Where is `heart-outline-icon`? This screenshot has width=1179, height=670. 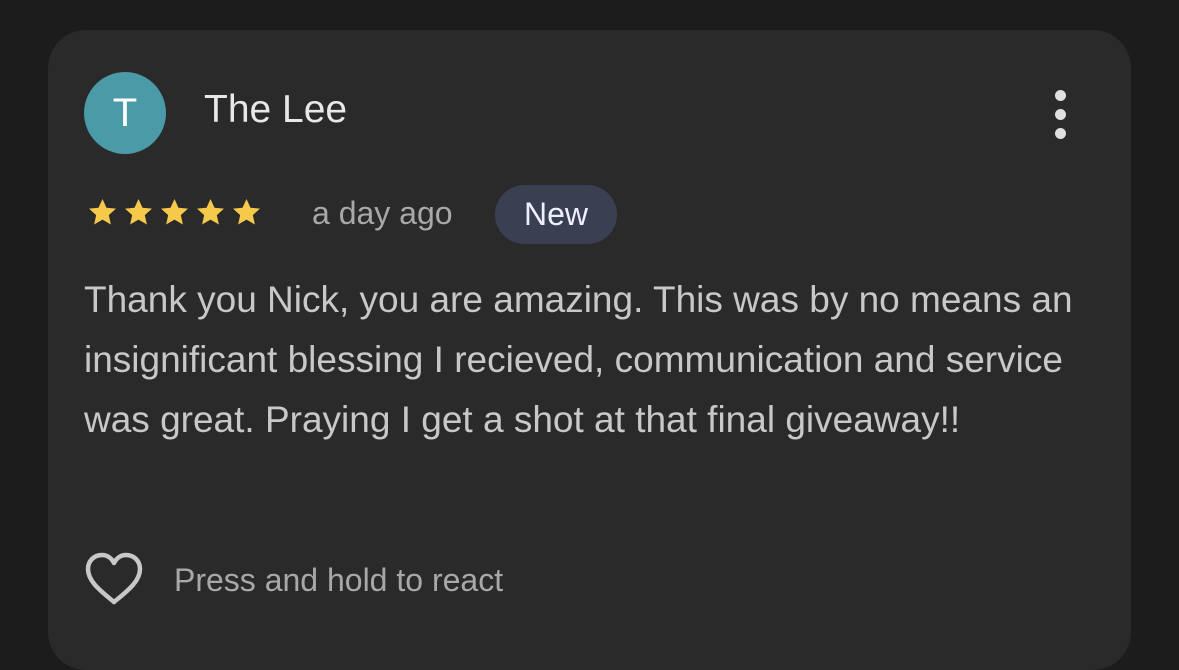
heart-outline-icon is located at coordinates (114, 578).